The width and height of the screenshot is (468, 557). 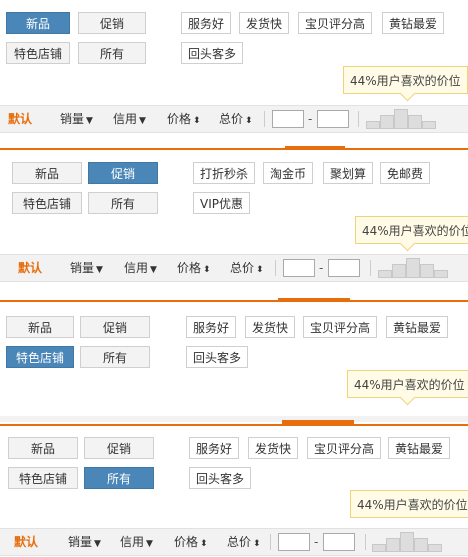 What do you see at coordinates (224, 173) in the screenshot?
I see `tag-flash-sale: 打折秒杀` at bounding box center [224, 173].